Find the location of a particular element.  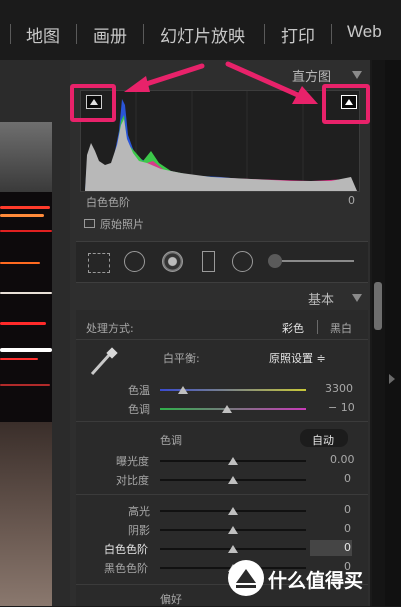

whites-slider-thumb is located at coordinates (233, 549).